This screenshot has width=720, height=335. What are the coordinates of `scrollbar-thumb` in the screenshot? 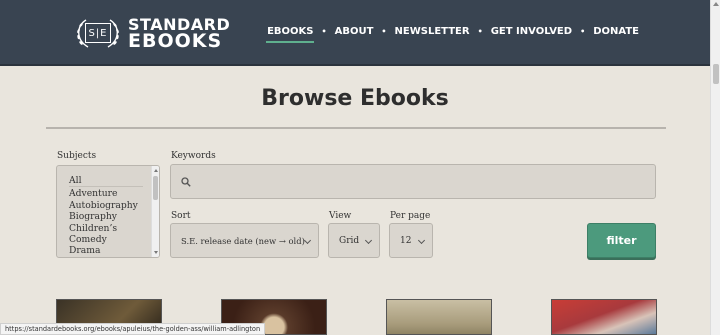 It's located at (716, 74).